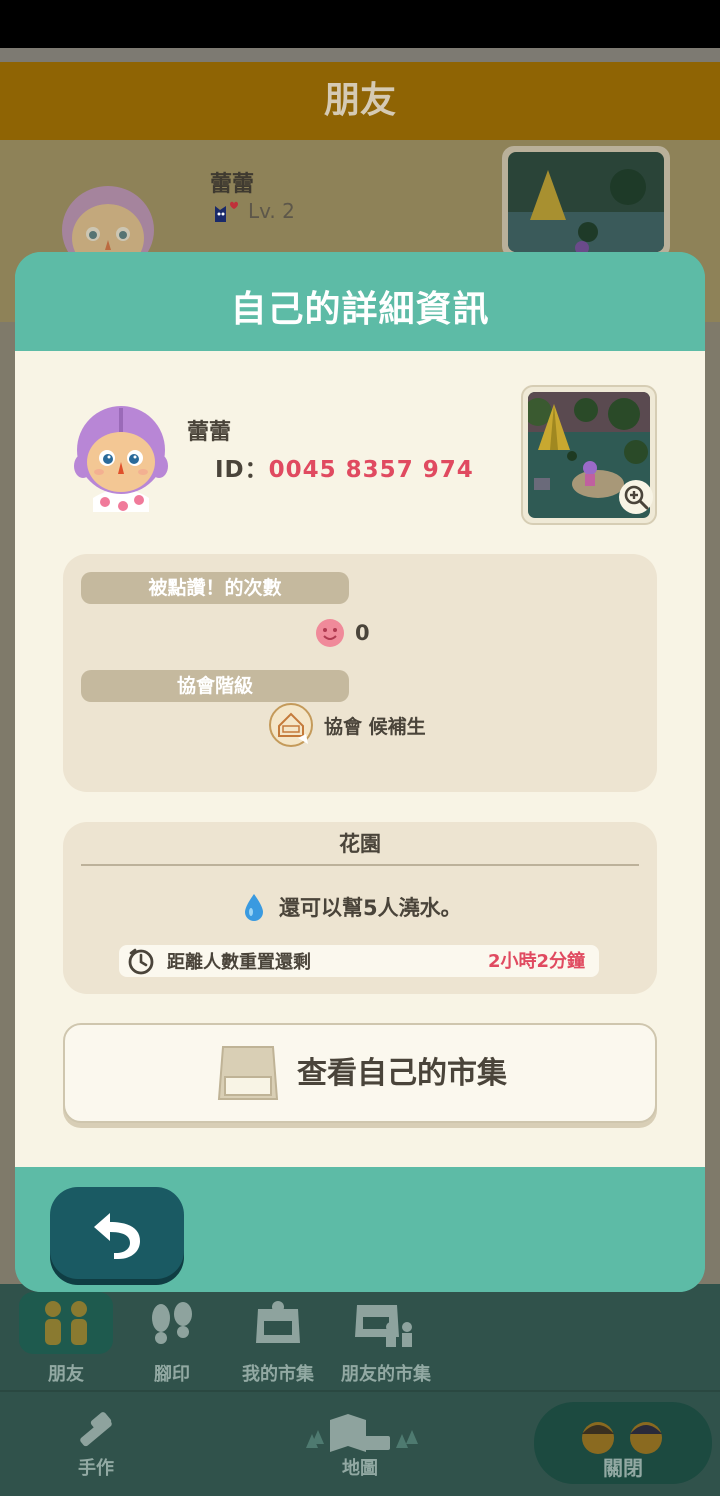 The image size is (720, 1496). Describe the element at coordinates (291, 725) in the screenshot. I see `association-badge-icon` at that location.